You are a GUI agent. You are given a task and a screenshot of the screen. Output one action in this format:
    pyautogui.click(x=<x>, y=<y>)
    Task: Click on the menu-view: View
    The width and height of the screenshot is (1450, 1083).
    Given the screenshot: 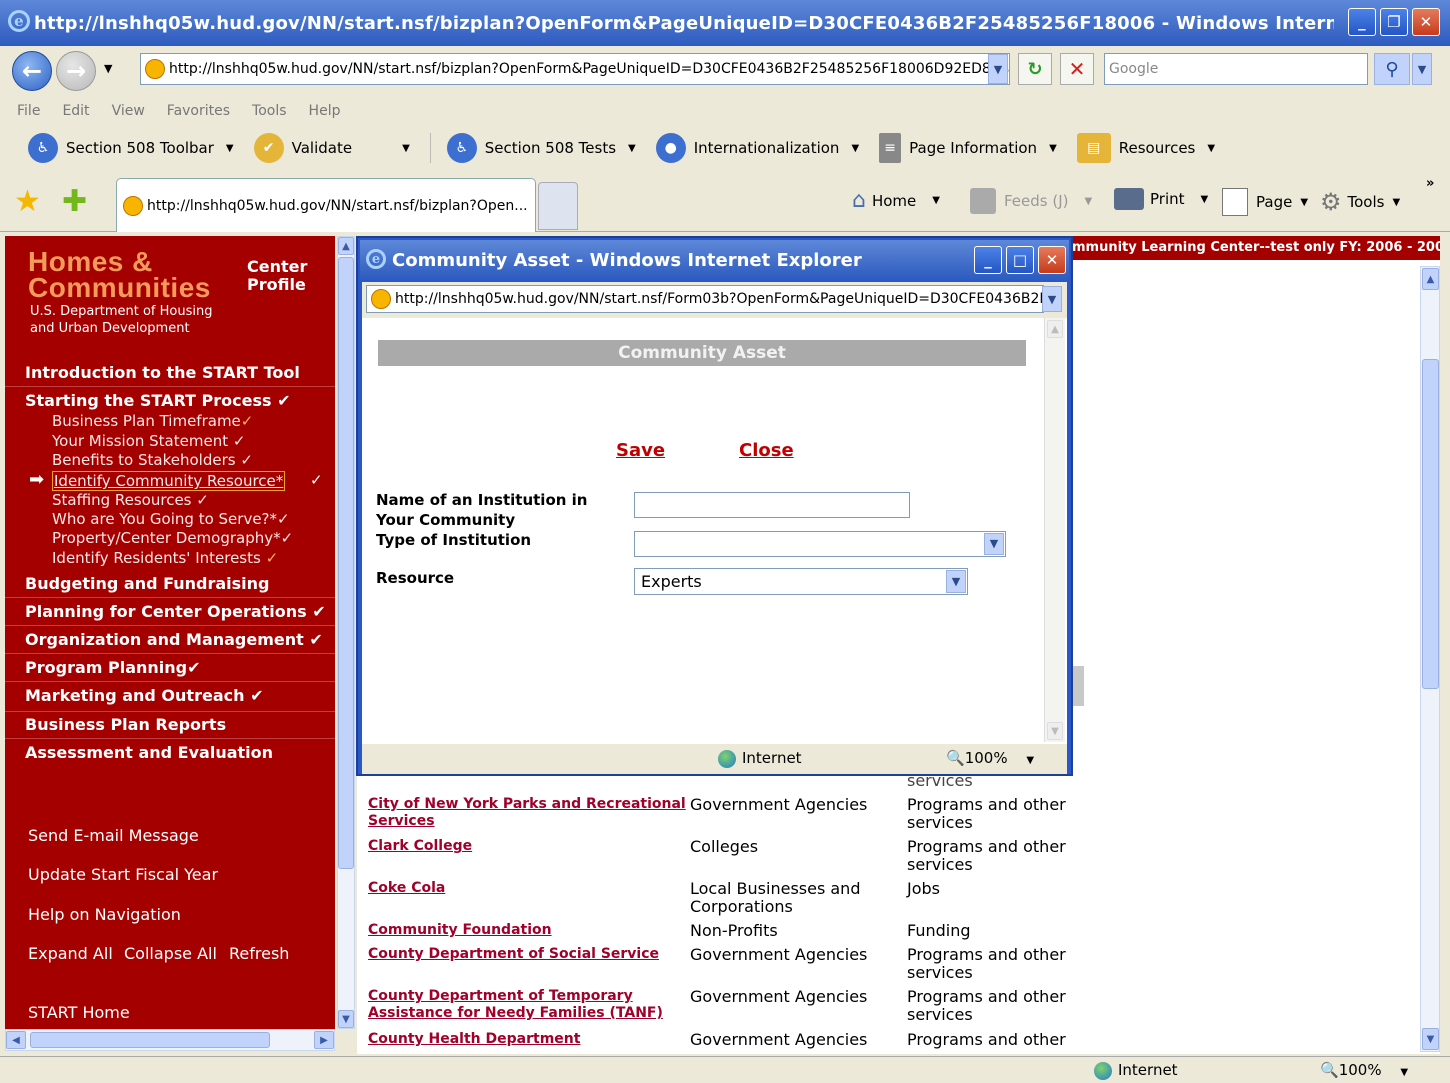 What is the action you would take?
    pyautogui.click(x=128, y=111)
    